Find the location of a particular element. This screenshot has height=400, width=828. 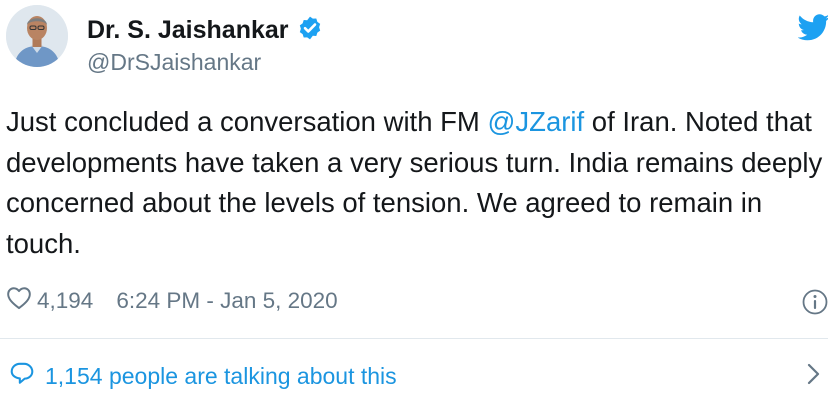

chevron-right-icon is located at coordinates (814, 374).